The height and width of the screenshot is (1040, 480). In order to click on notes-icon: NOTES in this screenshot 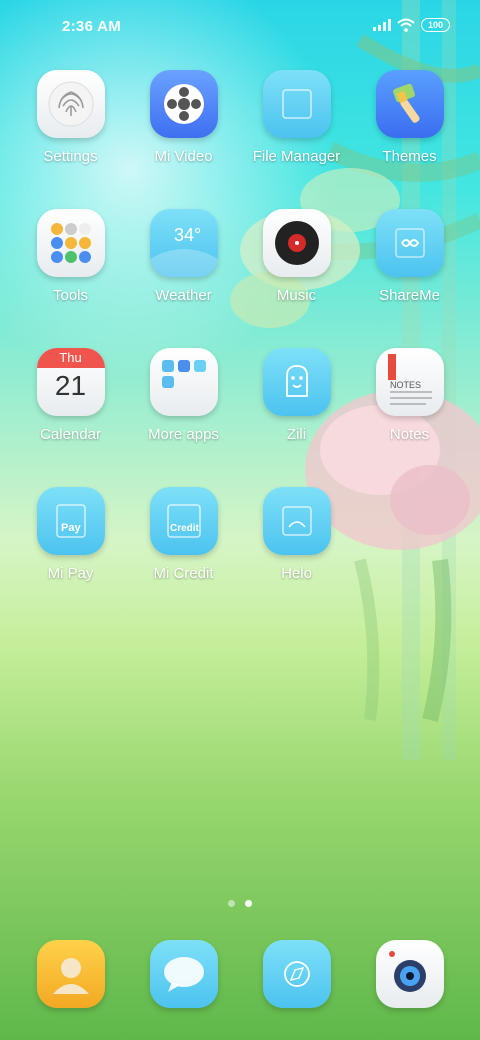, I will do `click(409, 382)`.